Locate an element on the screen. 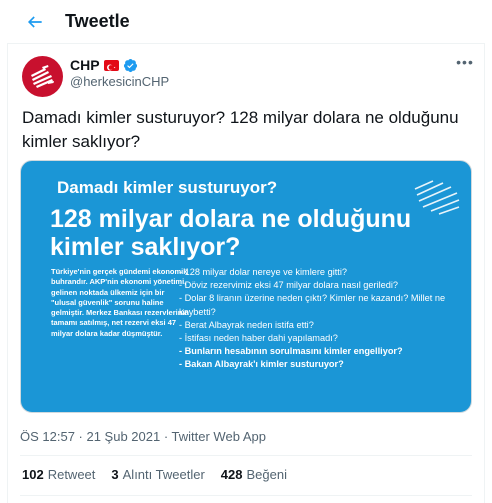 The width and height of the screenshot is (492, 503). media-question: - Berat Albayrak neden istifa etti? is located at coordinates (246, 324).